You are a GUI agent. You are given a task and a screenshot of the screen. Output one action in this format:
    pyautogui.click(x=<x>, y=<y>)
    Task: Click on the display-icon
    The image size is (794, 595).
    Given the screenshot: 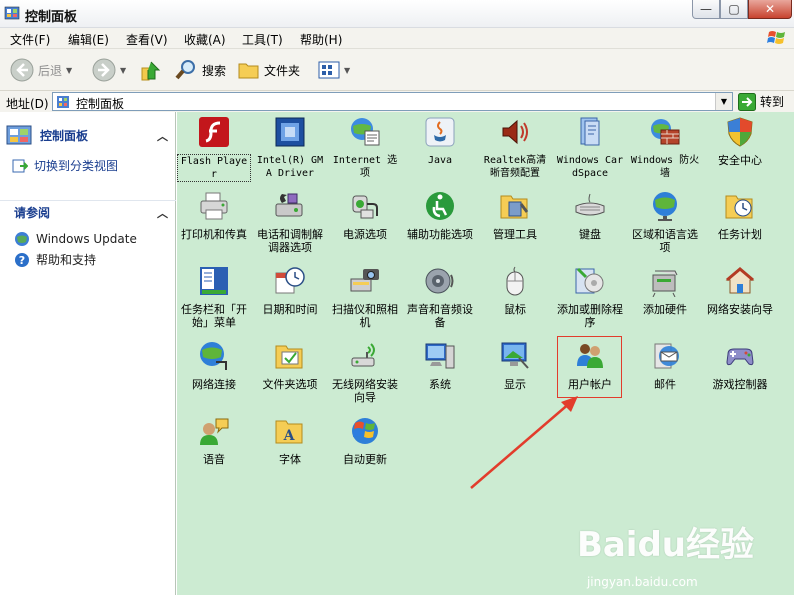 What is the action you would take?
    pyautogui.click(x=515, y=355)
    